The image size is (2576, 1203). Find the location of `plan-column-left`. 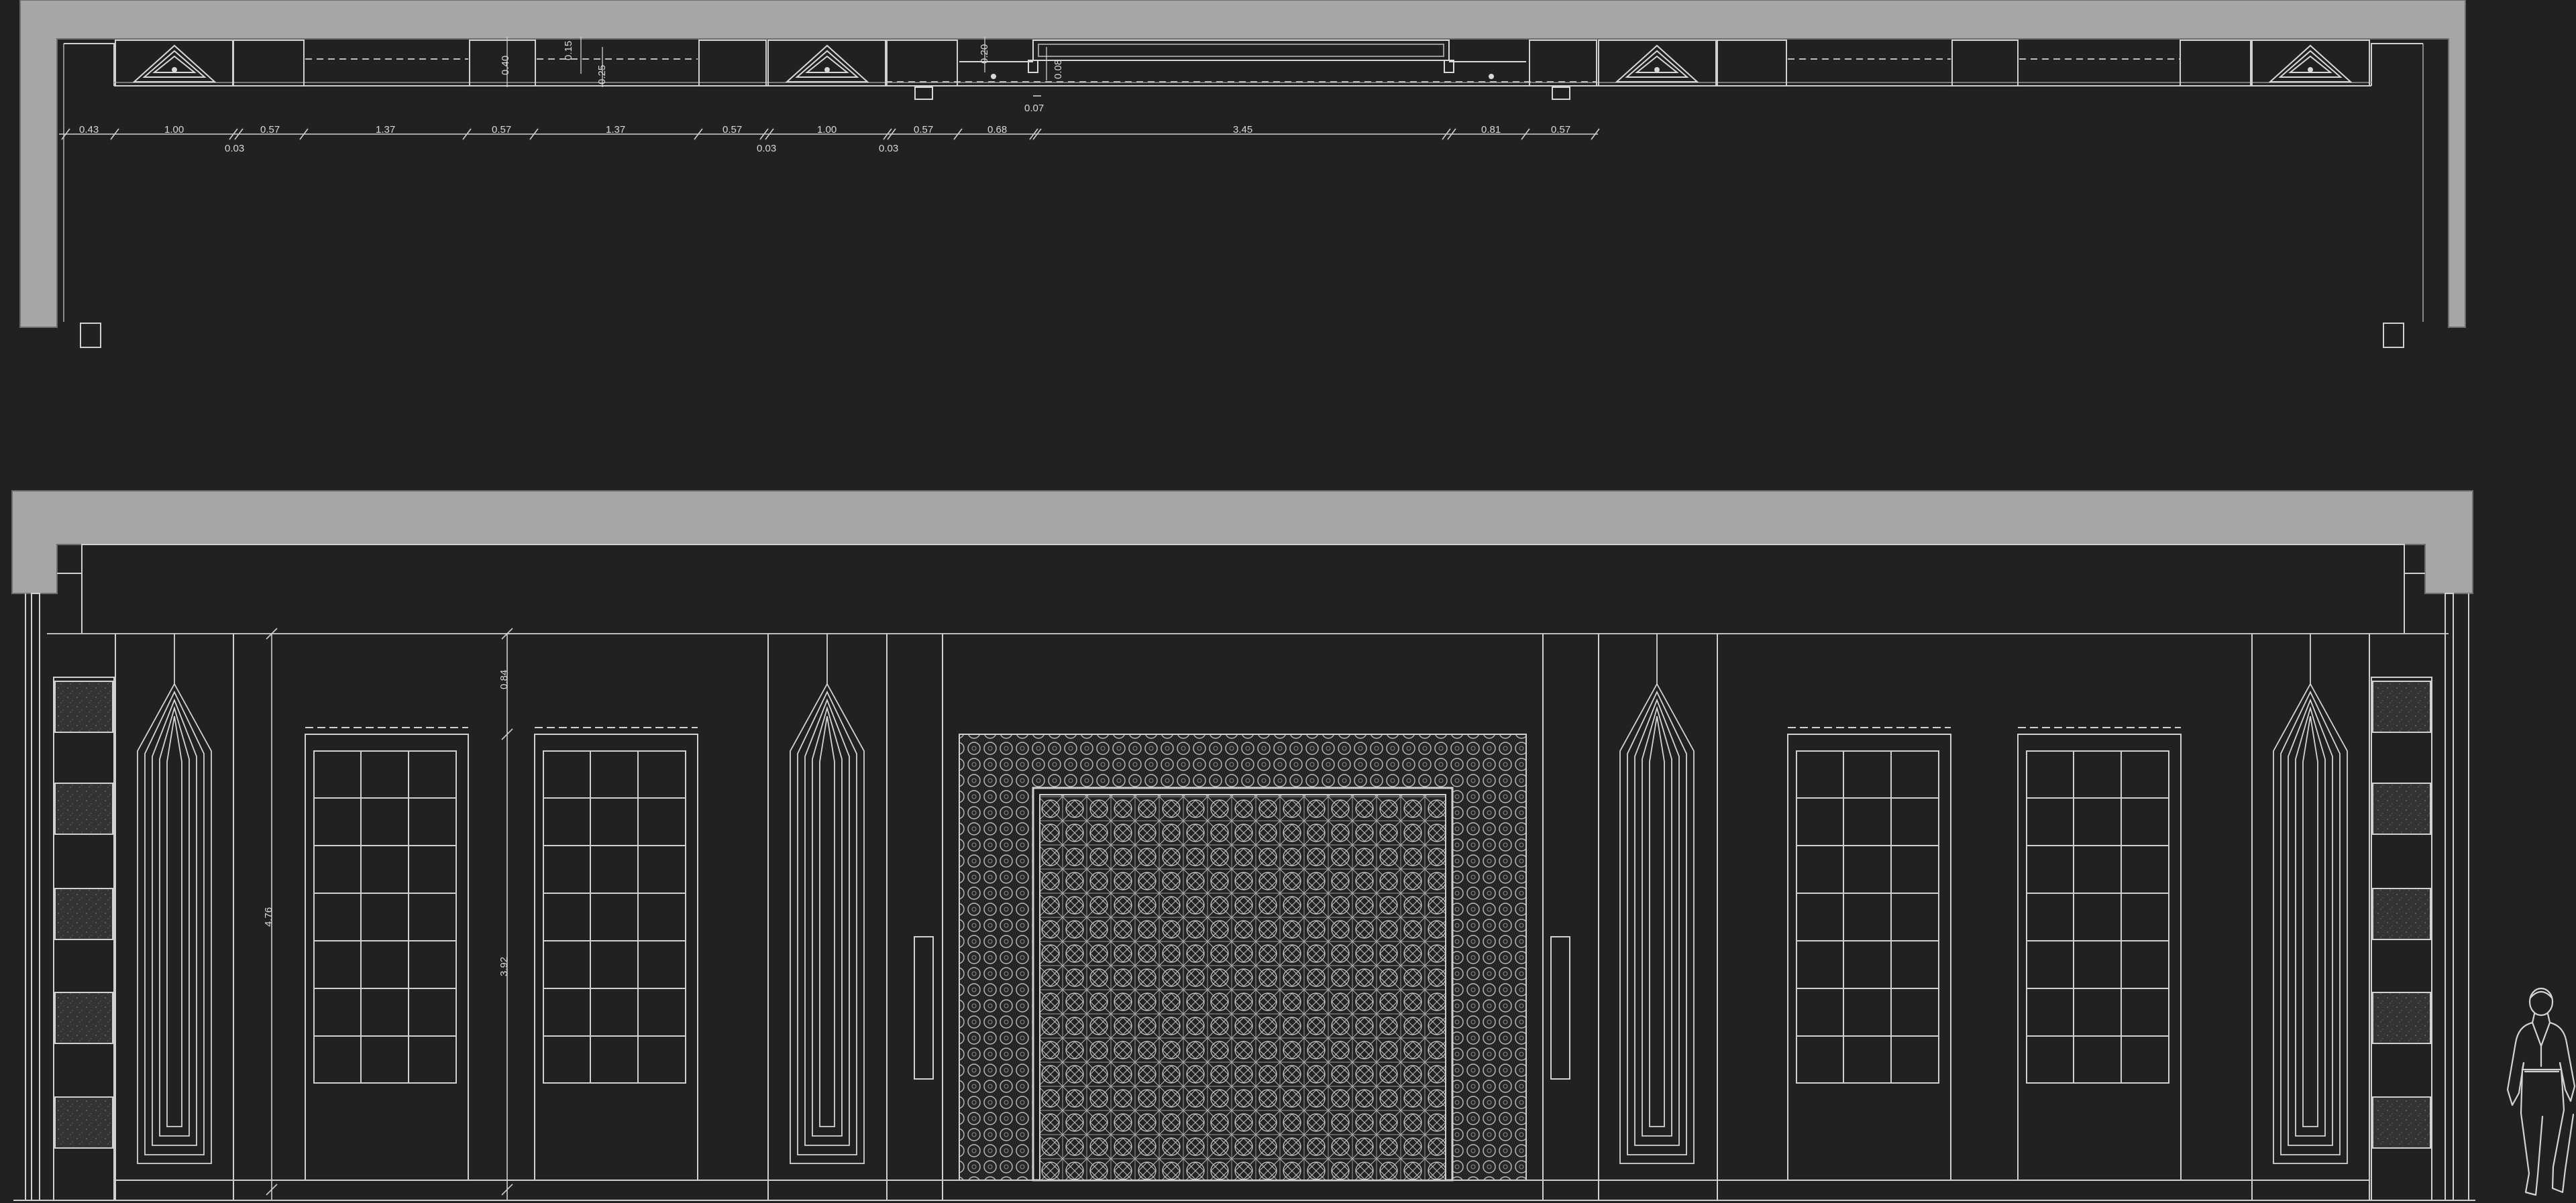

plan-column-left is located at coordinates (90, 335).